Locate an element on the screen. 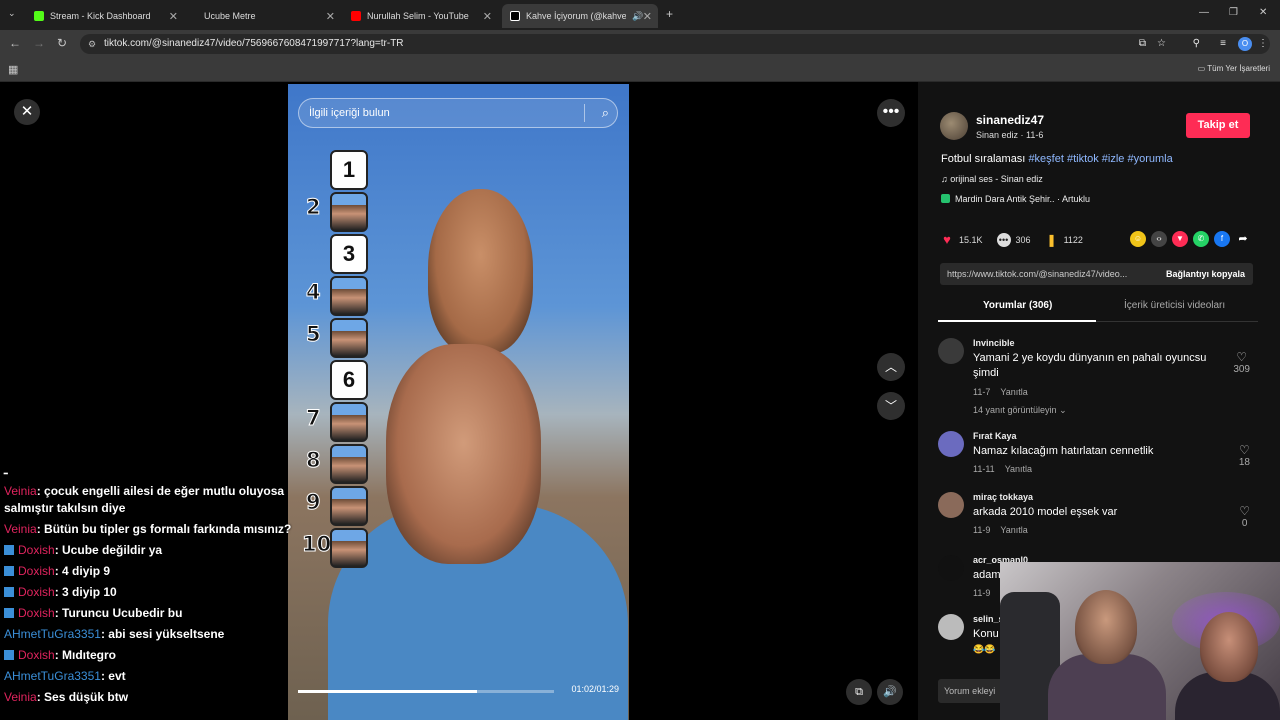 The width and height of the screenshot is (1280, 720). chat-text: : Turuncu Ucubedir bu is located at coordinates (118, 613).